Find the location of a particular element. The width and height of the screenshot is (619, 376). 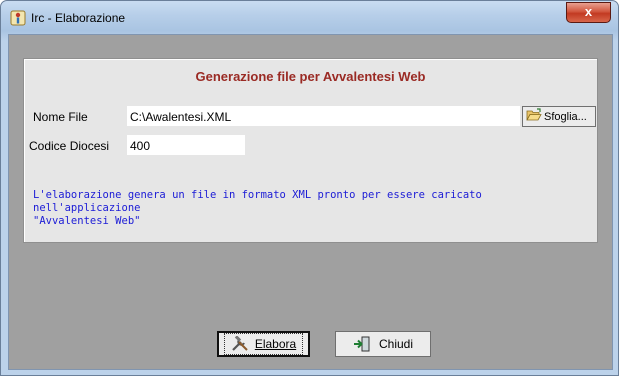

elabora-label: Elabora is located at coordinates (275, 344).